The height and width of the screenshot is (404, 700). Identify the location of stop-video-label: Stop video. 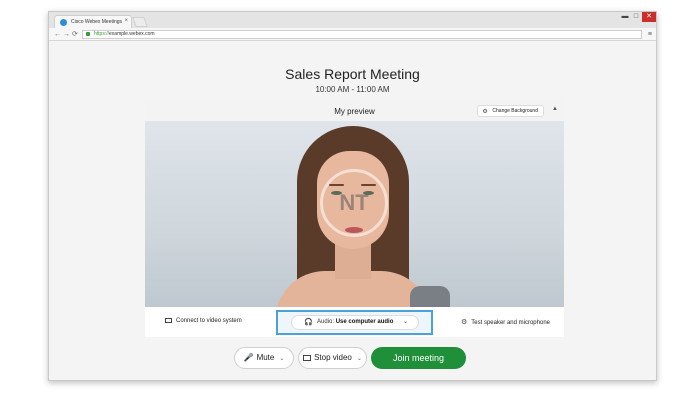
(333, 357).